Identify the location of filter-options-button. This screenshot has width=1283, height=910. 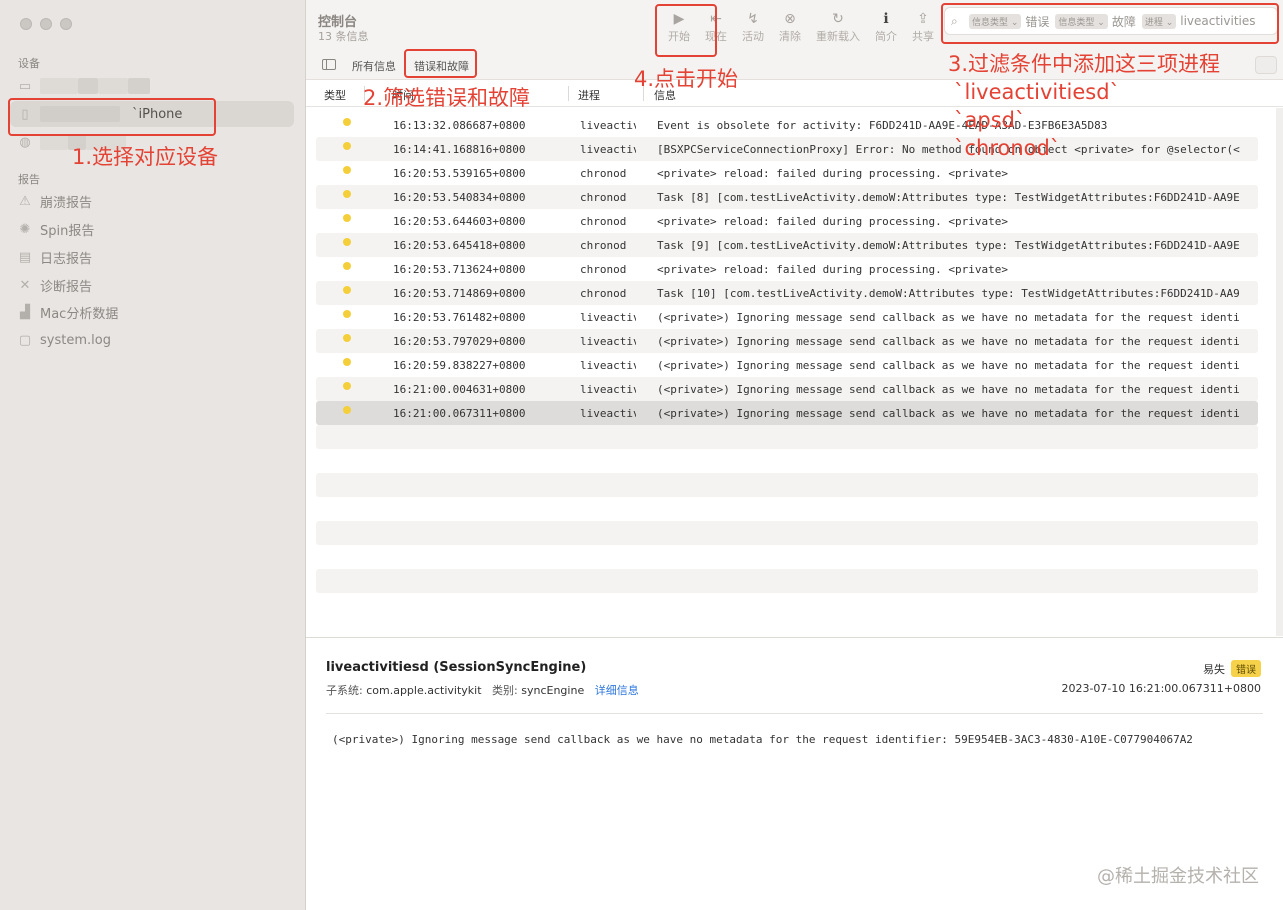
(1266, 65).